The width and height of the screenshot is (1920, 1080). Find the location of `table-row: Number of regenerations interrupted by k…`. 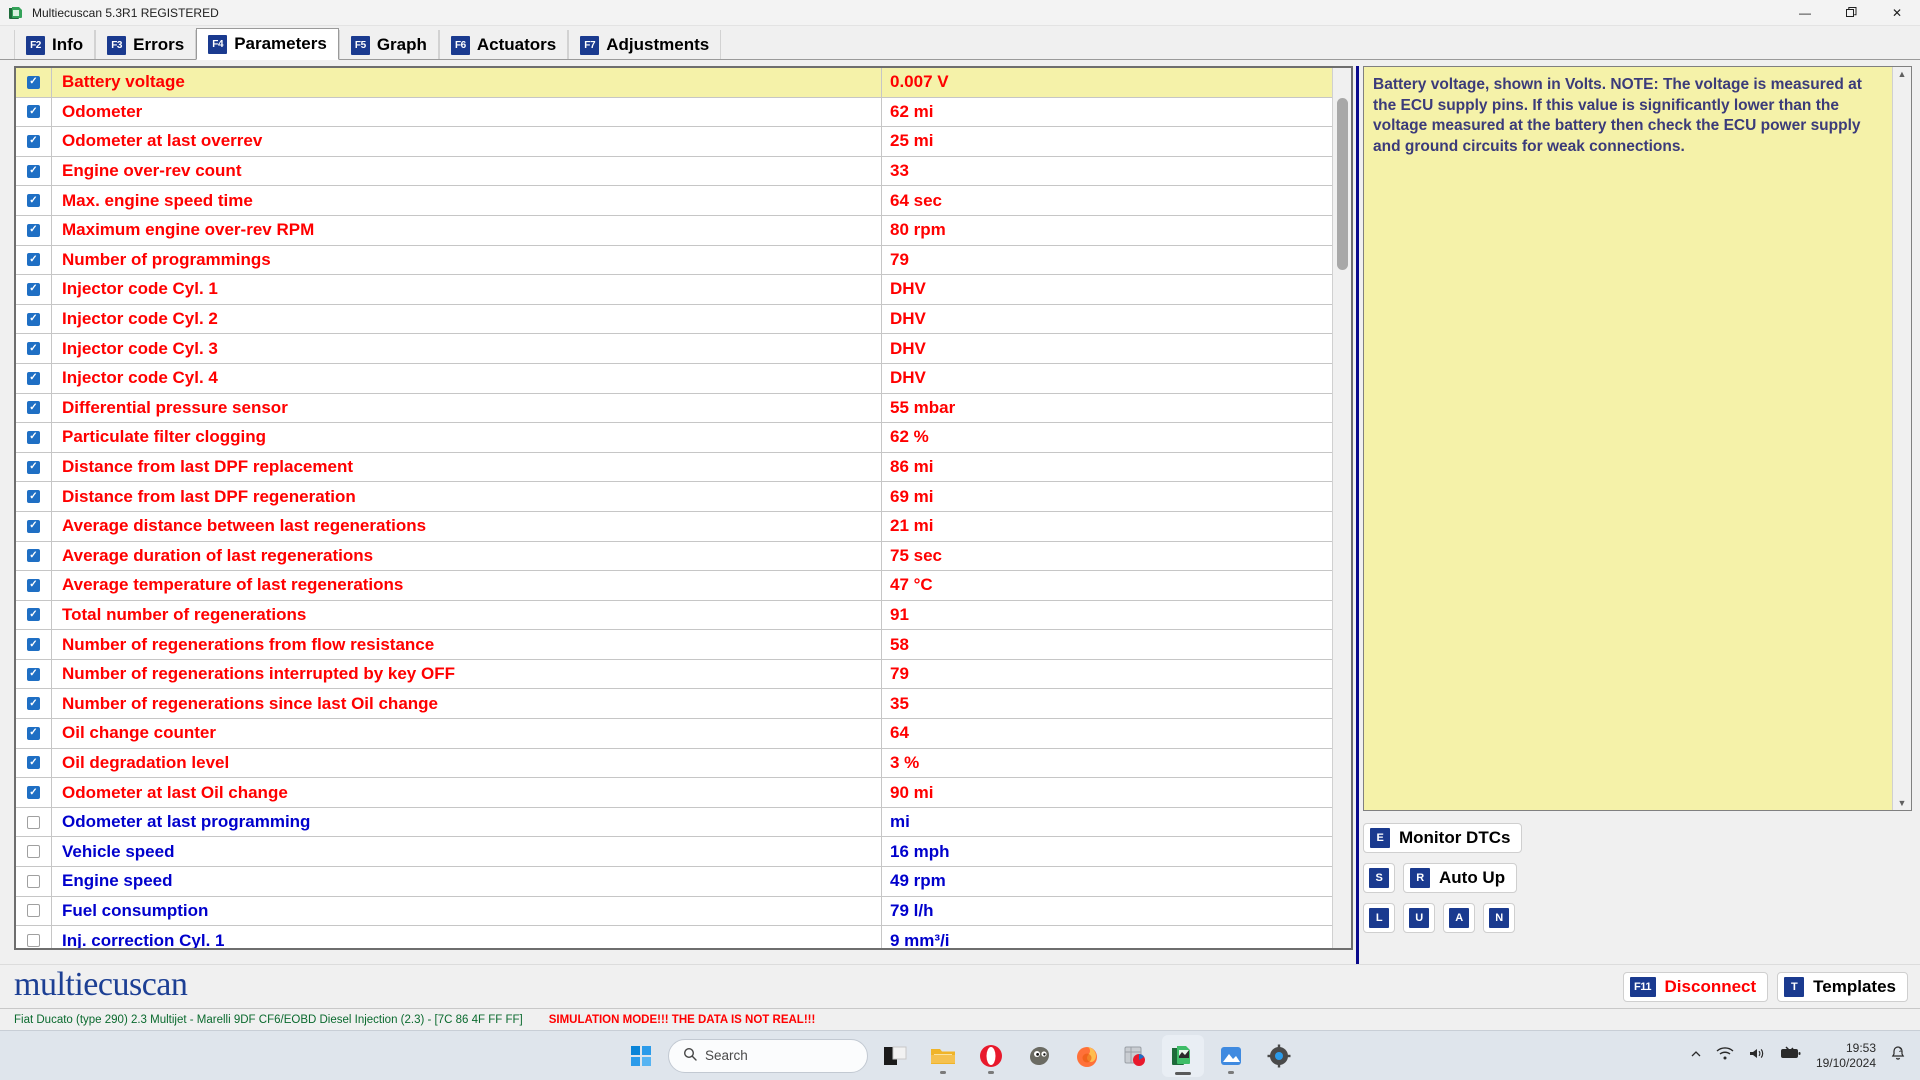

table-row: Number of regenerations interrupted by k… is located at coordinates (674, 674).